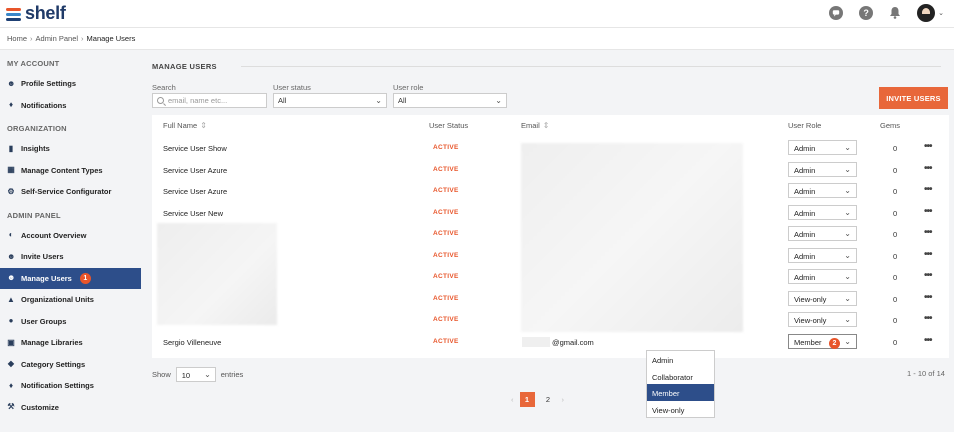 The height and width of the screenshot is (432, 954). Describe the element at coordinates (563, 399) in the screenshot. I see `next-page-icon: ›` at that location.